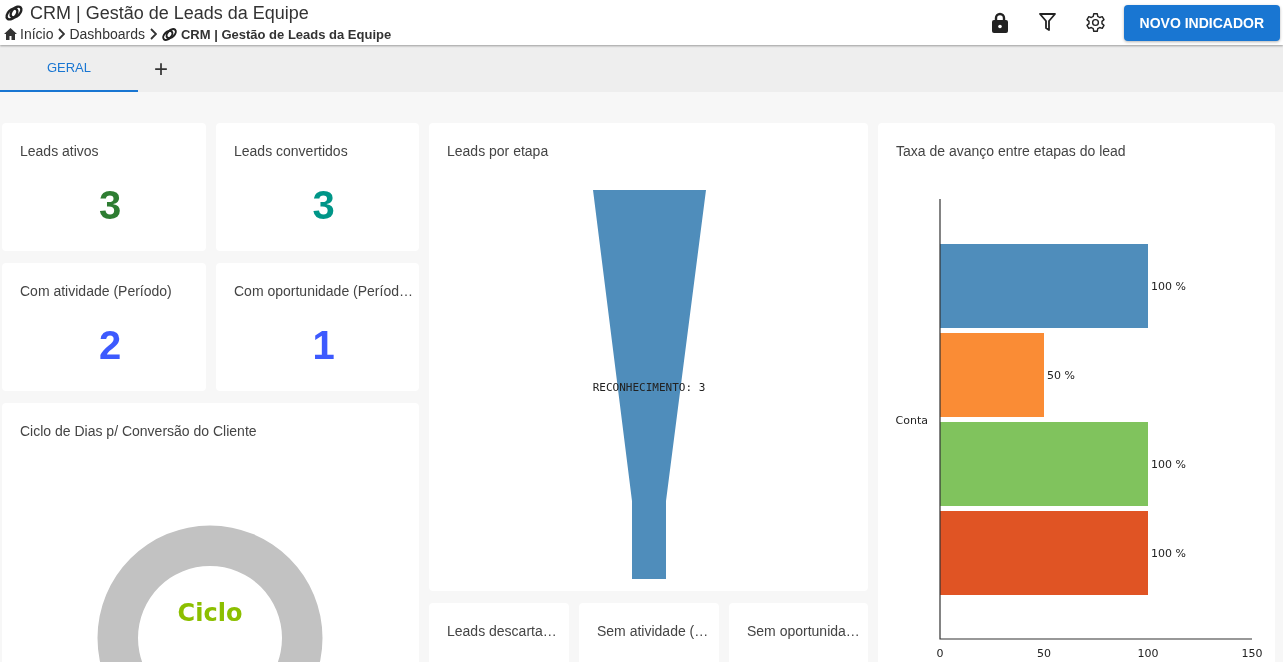 The width and height of the screenshot is (1283, 662). I want to click on breadcrumb-link: Início, so click(37, 34).